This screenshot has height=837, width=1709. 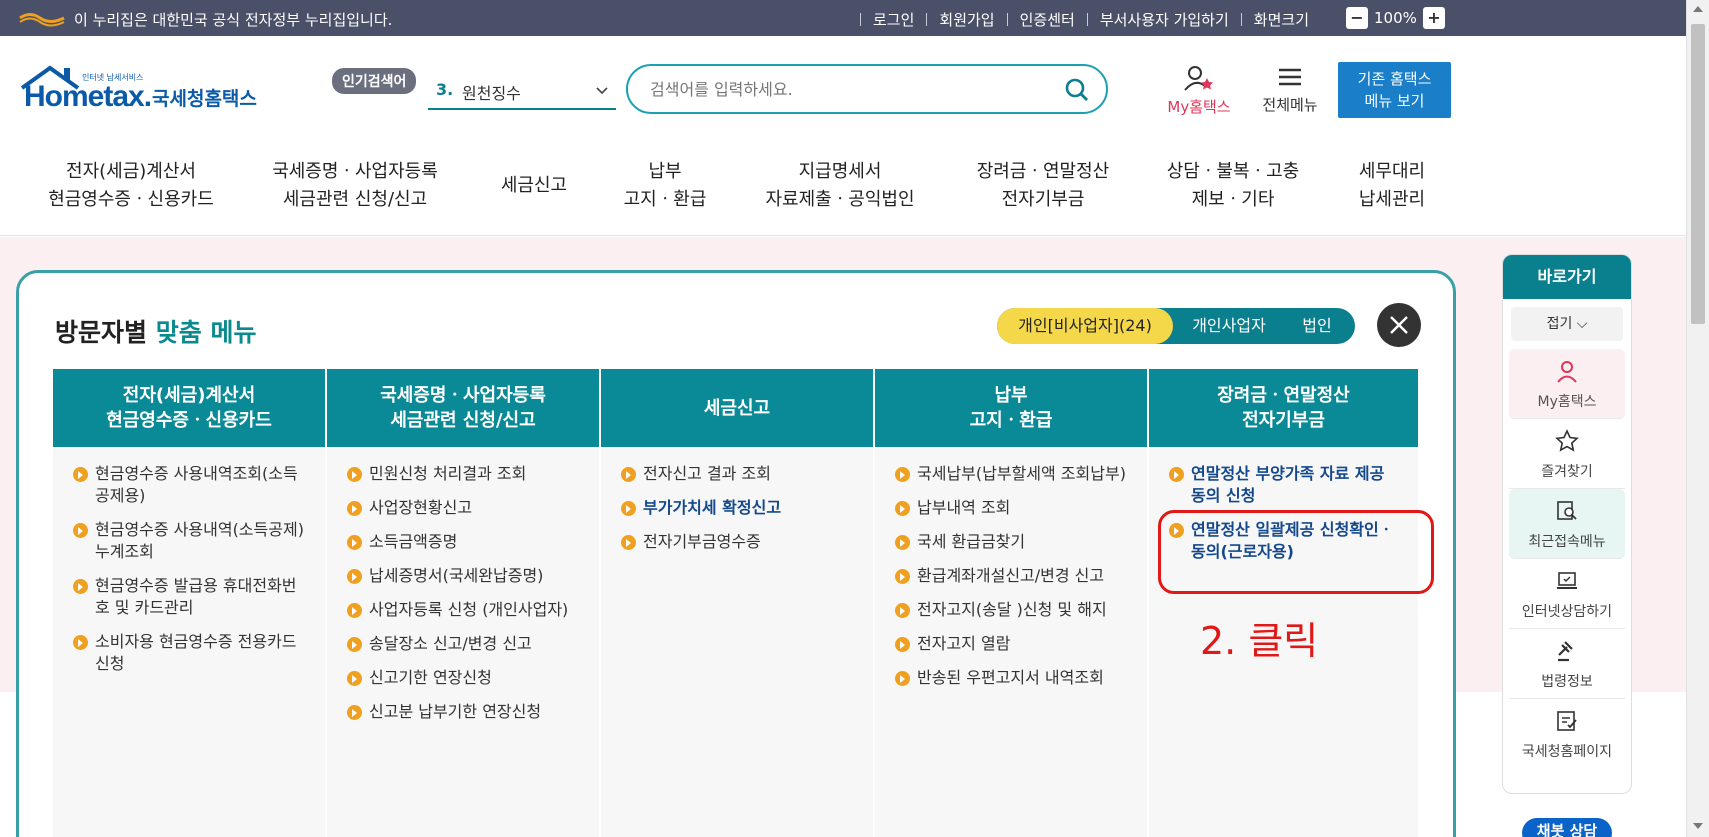 I want to click on cert-center-link: 인증센터, so click(x=1047, y=19).